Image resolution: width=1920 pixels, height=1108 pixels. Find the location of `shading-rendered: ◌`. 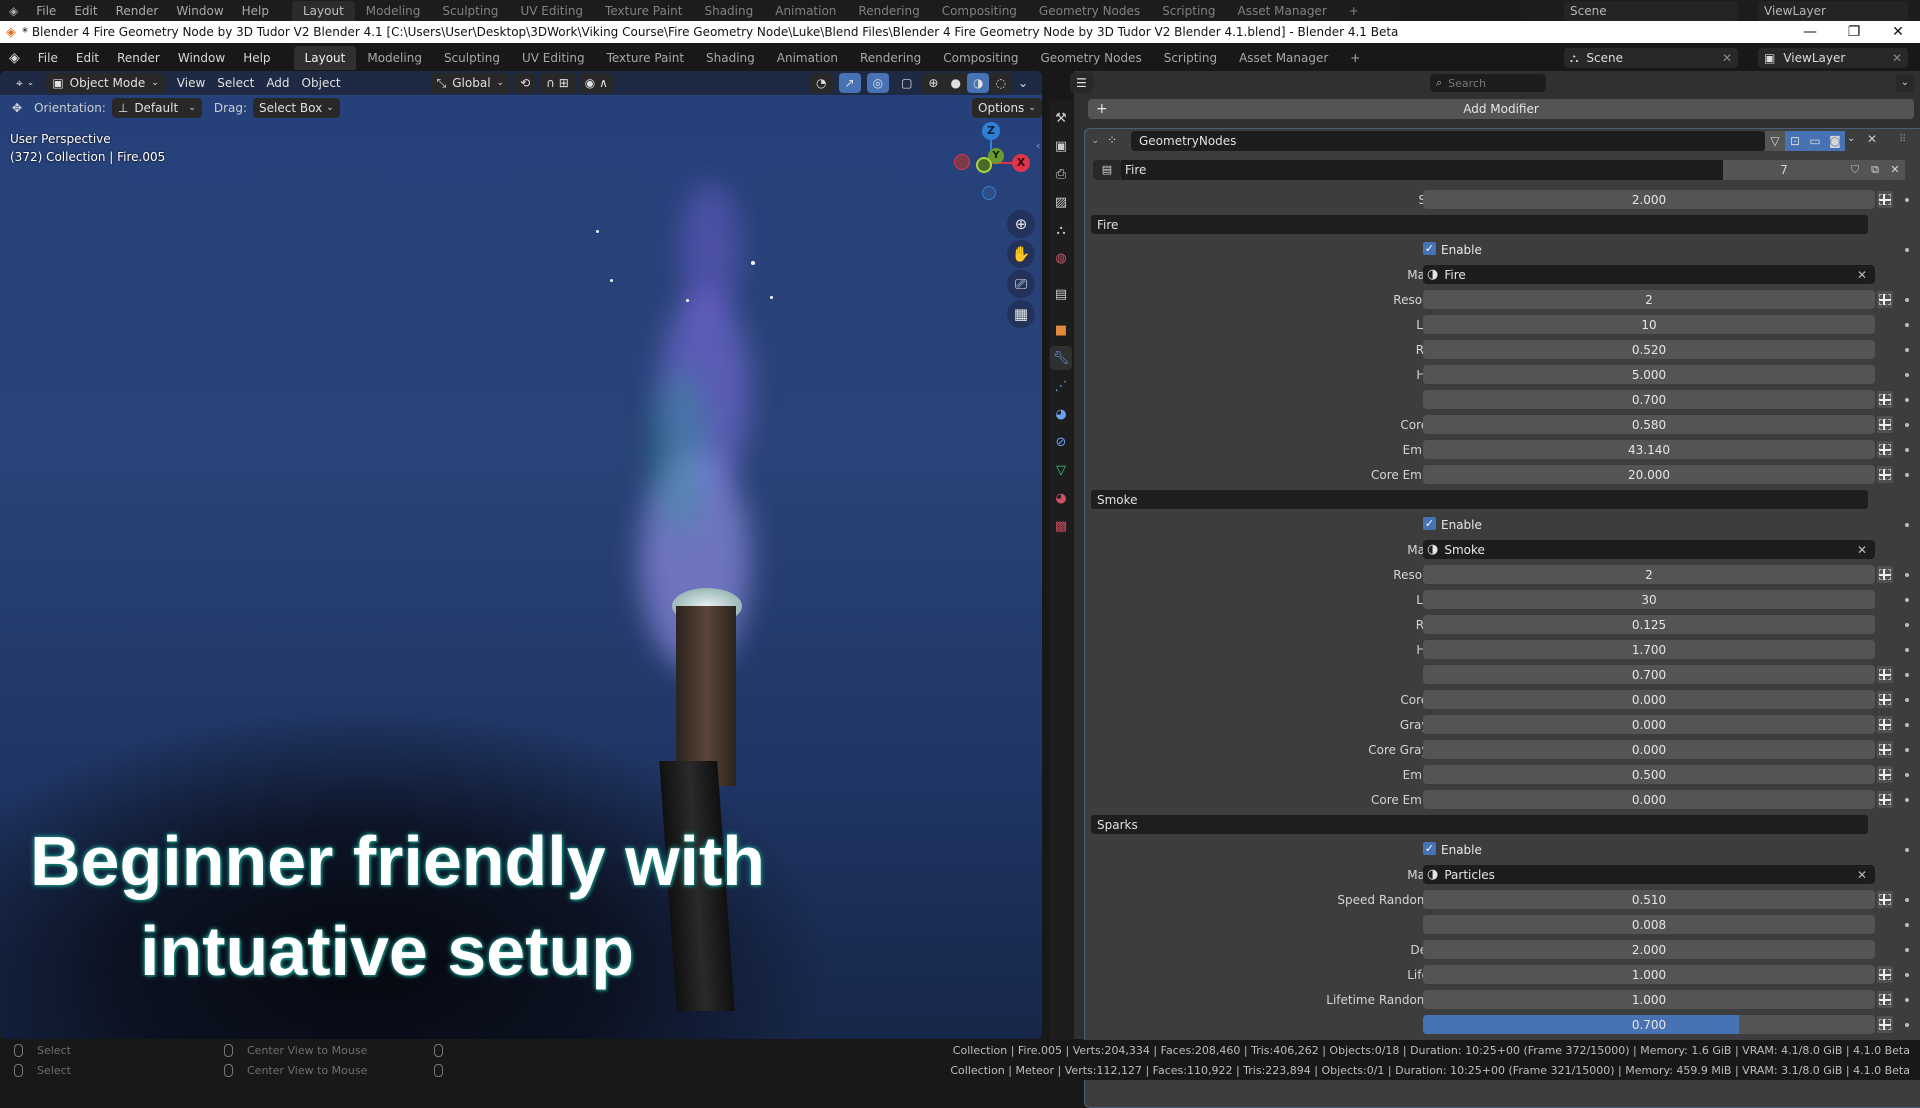

shading-rendered: ◌ is located at coordinates (1000, 83).